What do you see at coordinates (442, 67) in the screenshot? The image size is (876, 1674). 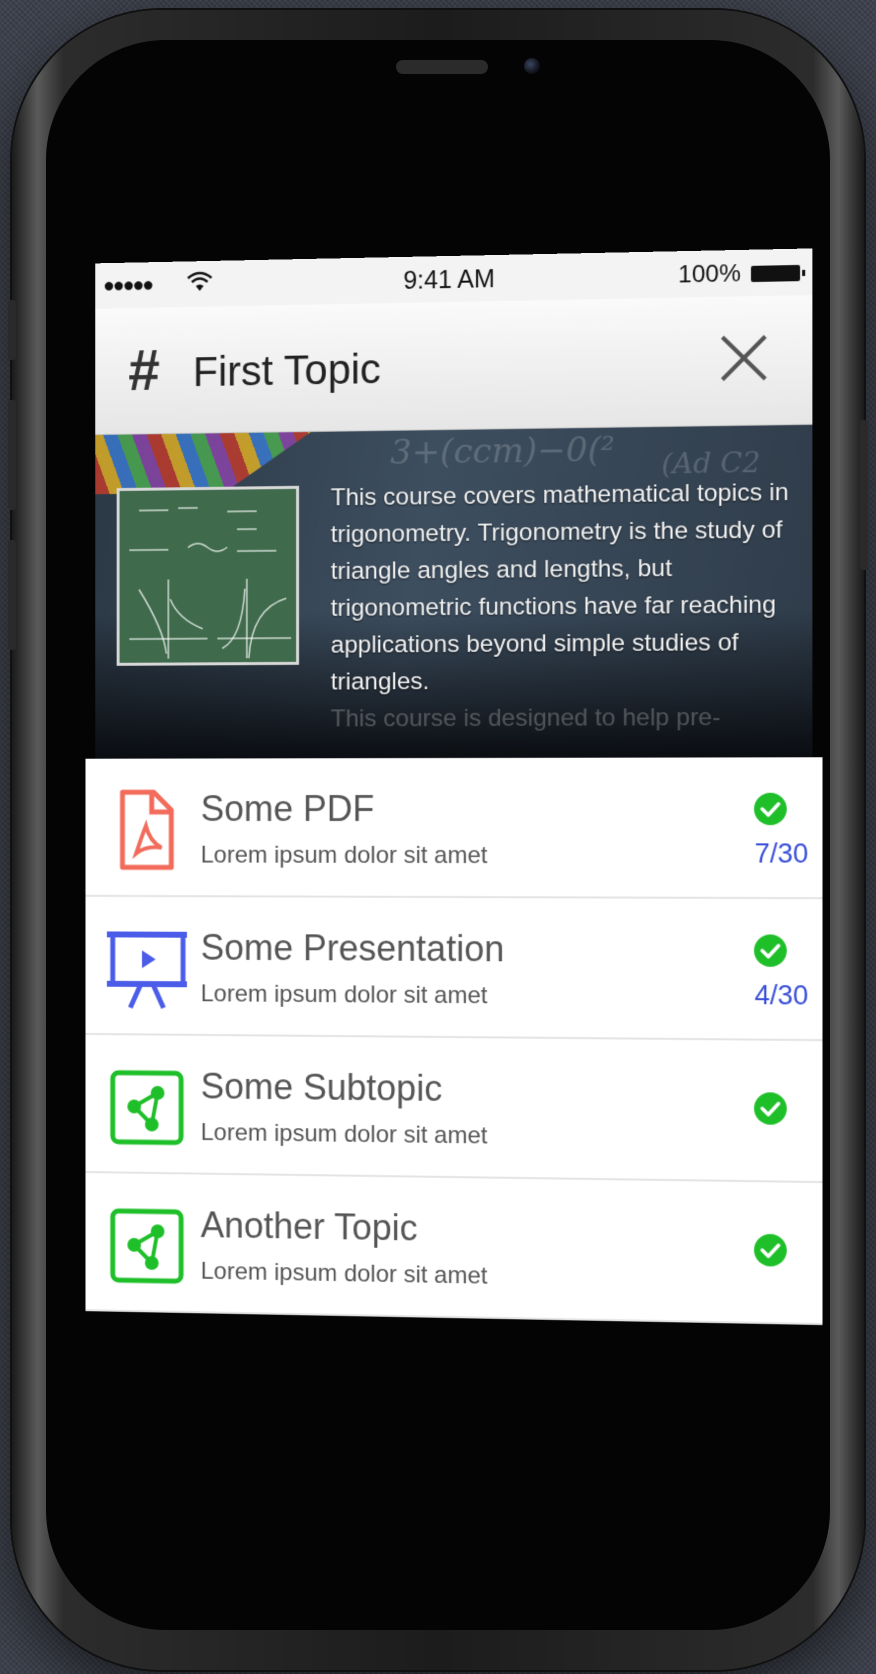 I see `earpiece-speaker` at bounding box center [442, 67].